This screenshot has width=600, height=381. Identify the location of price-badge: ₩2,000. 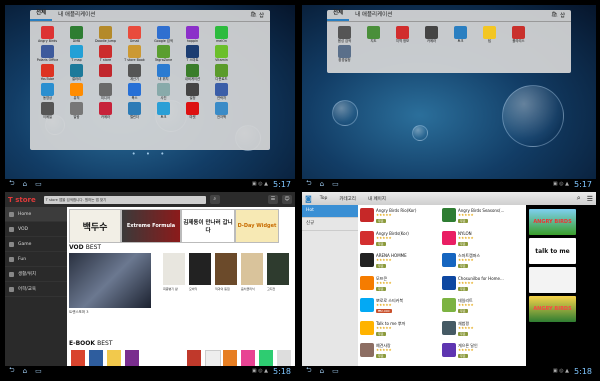
(384, 311).